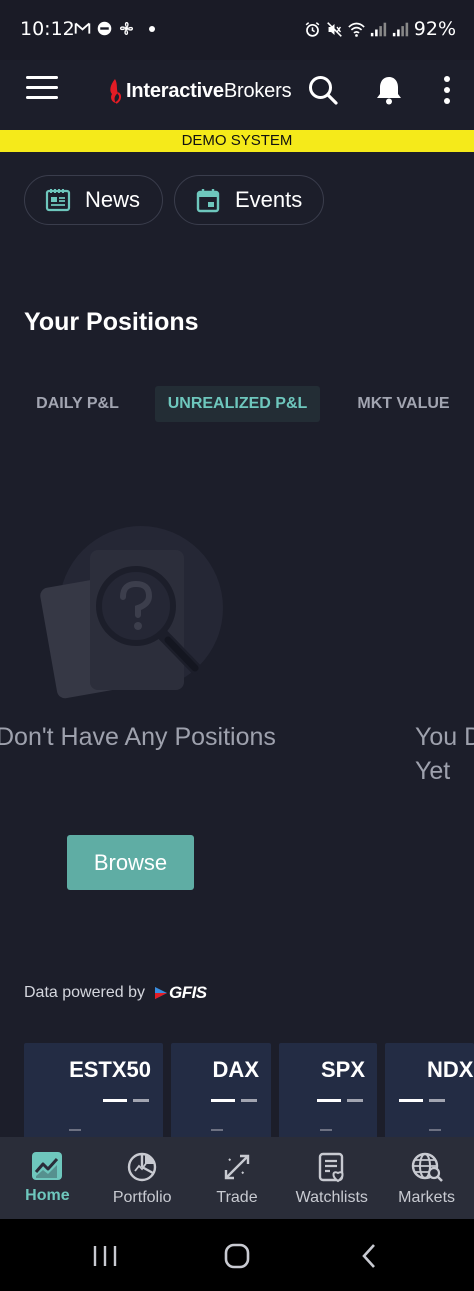  Describe the element at coordinates (257, 90) in the screenshot. I see `logo-light: Brokers` at that location.